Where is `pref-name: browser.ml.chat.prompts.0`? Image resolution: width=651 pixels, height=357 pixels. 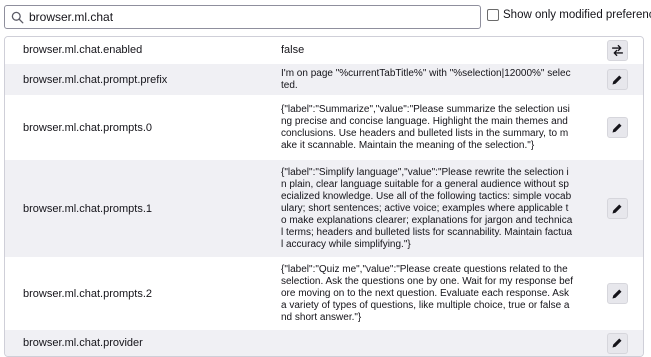
pref-name: browser.ml.chat.prompts.0 is located at coordinates (87, 127).